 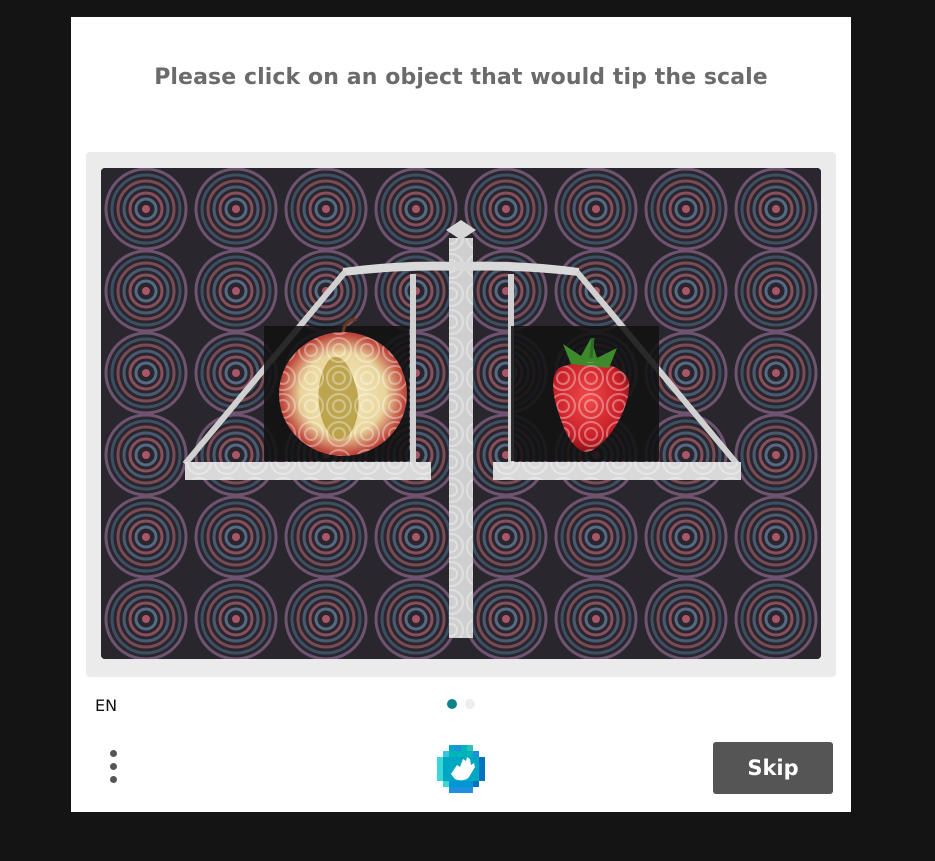 What do you see at coordinates (106, 705) in the screenshot?
I see `language-selector: EN` at bounding box center [106, 705].